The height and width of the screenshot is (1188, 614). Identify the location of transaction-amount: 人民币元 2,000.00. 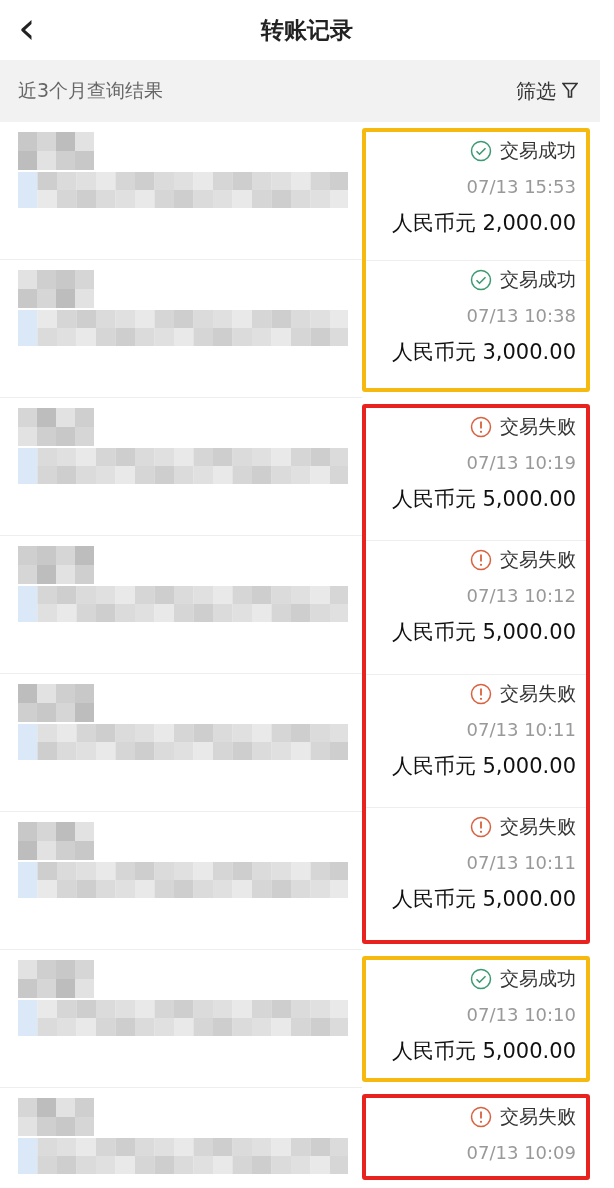
(483, 223).